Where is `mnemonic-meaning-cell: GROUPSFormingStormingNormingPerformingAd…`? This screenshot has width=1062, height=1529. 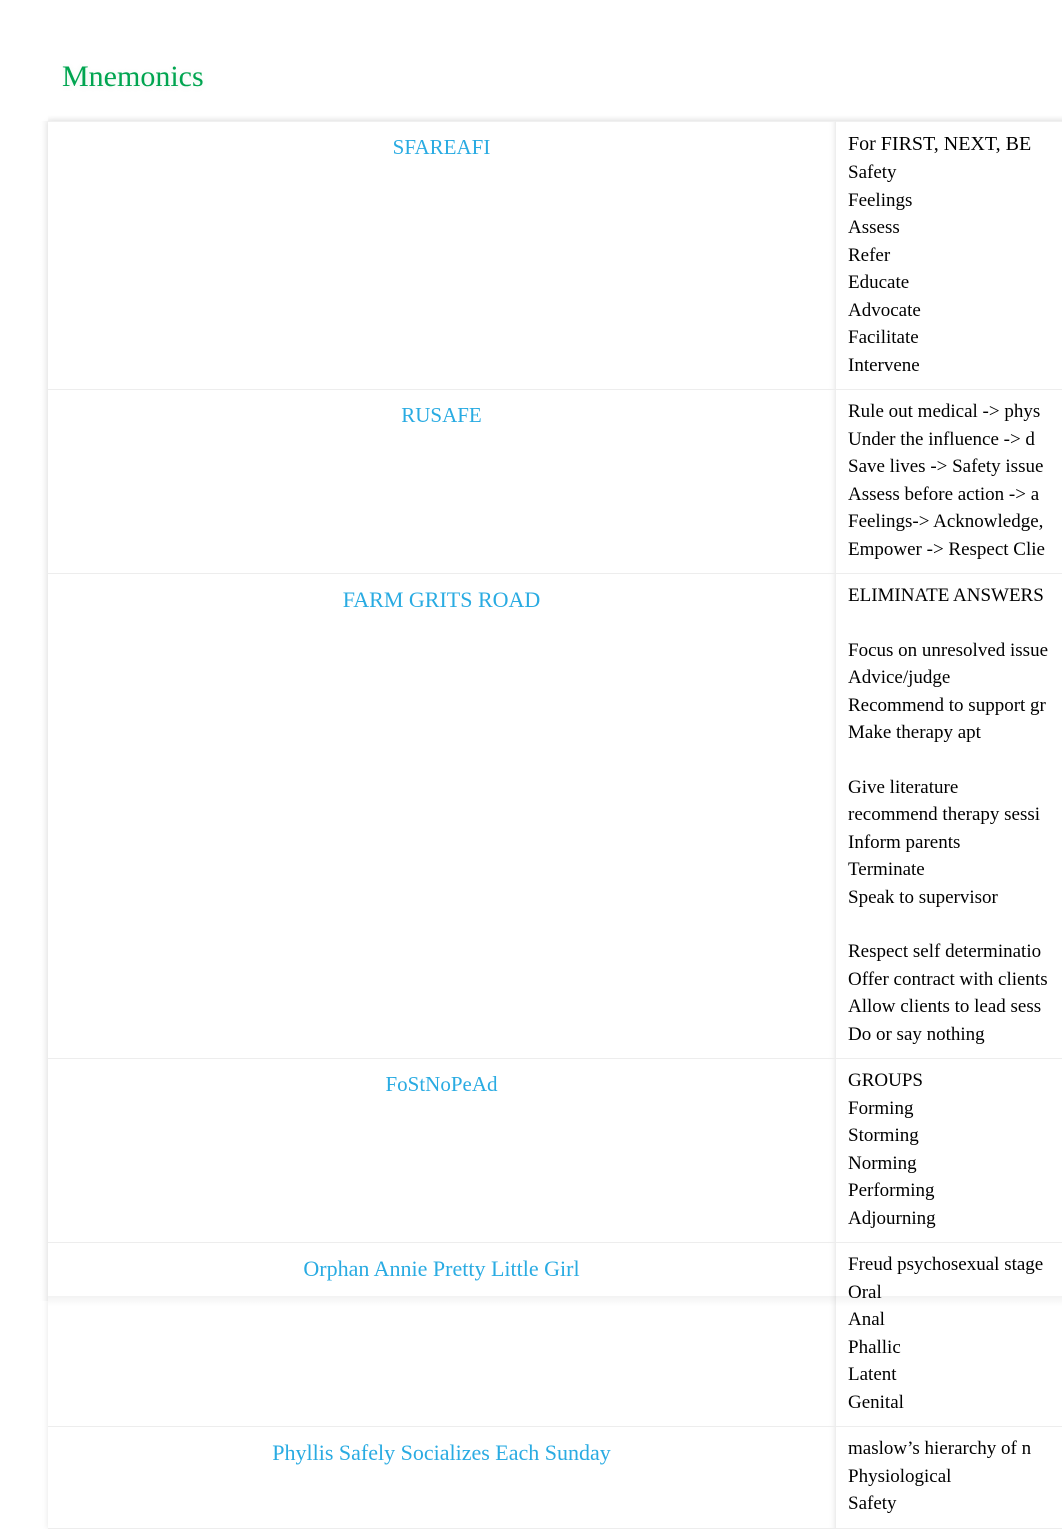
mnemonic-meaning-cell: GROUPSFormingStormingNormingPerformingAd… is located at coordinates (949, 1151).